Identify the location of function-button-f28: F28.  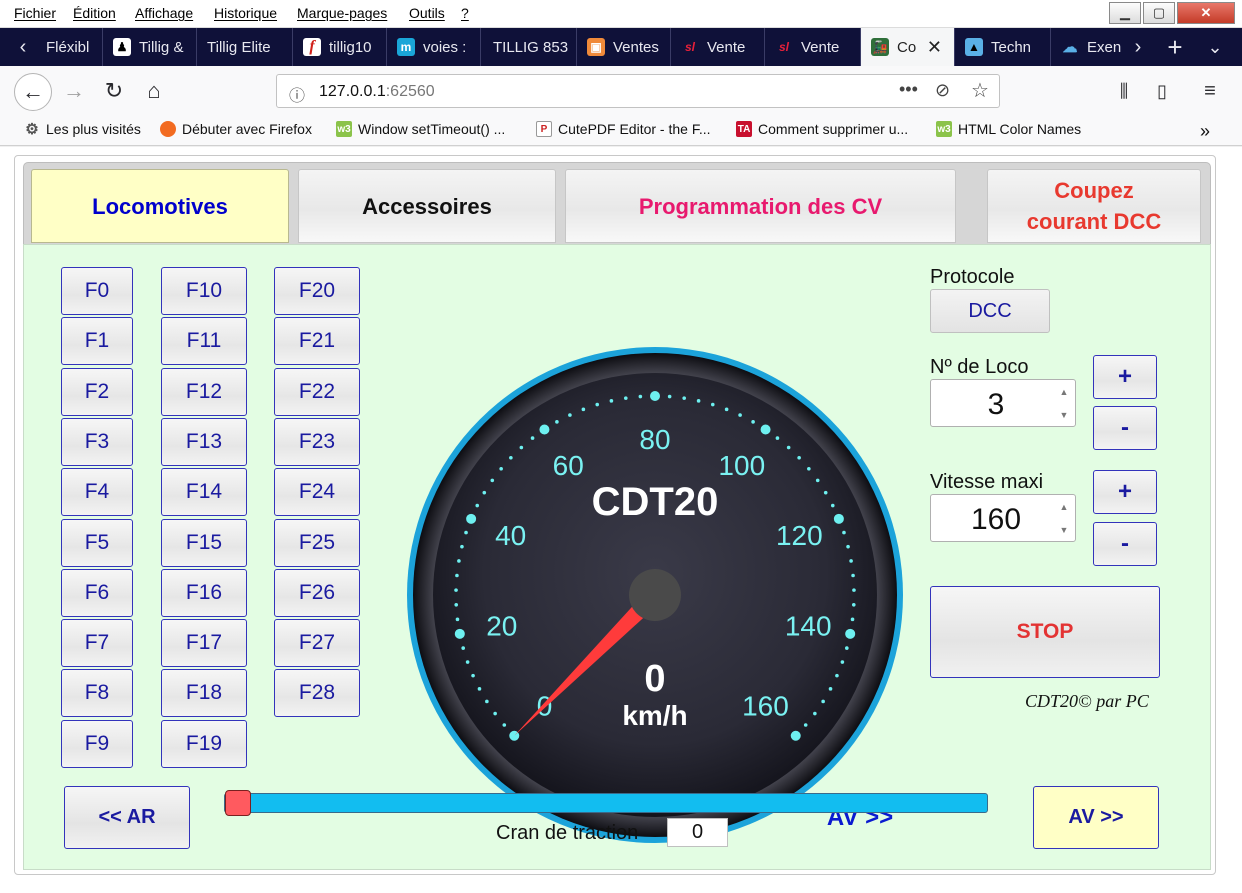
(317, 693).